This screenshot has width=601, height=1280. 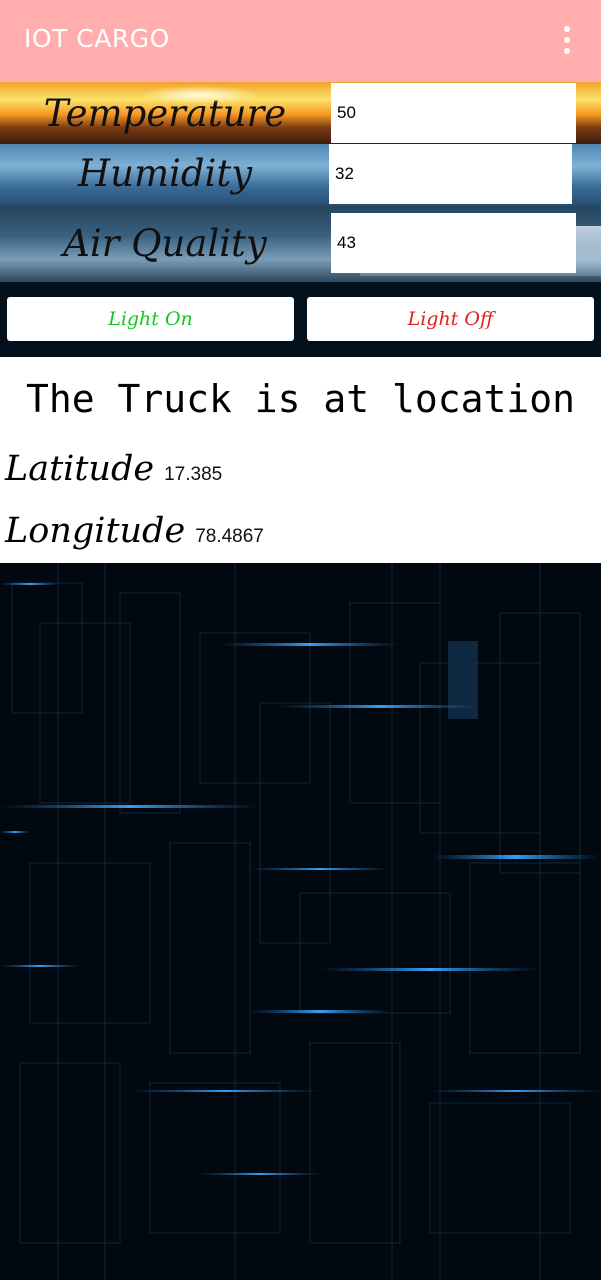 What do you see at coordinates (193, 474) in the screenshot?
I see `latitude-value: 17.385` at bounding box center [193, 474].